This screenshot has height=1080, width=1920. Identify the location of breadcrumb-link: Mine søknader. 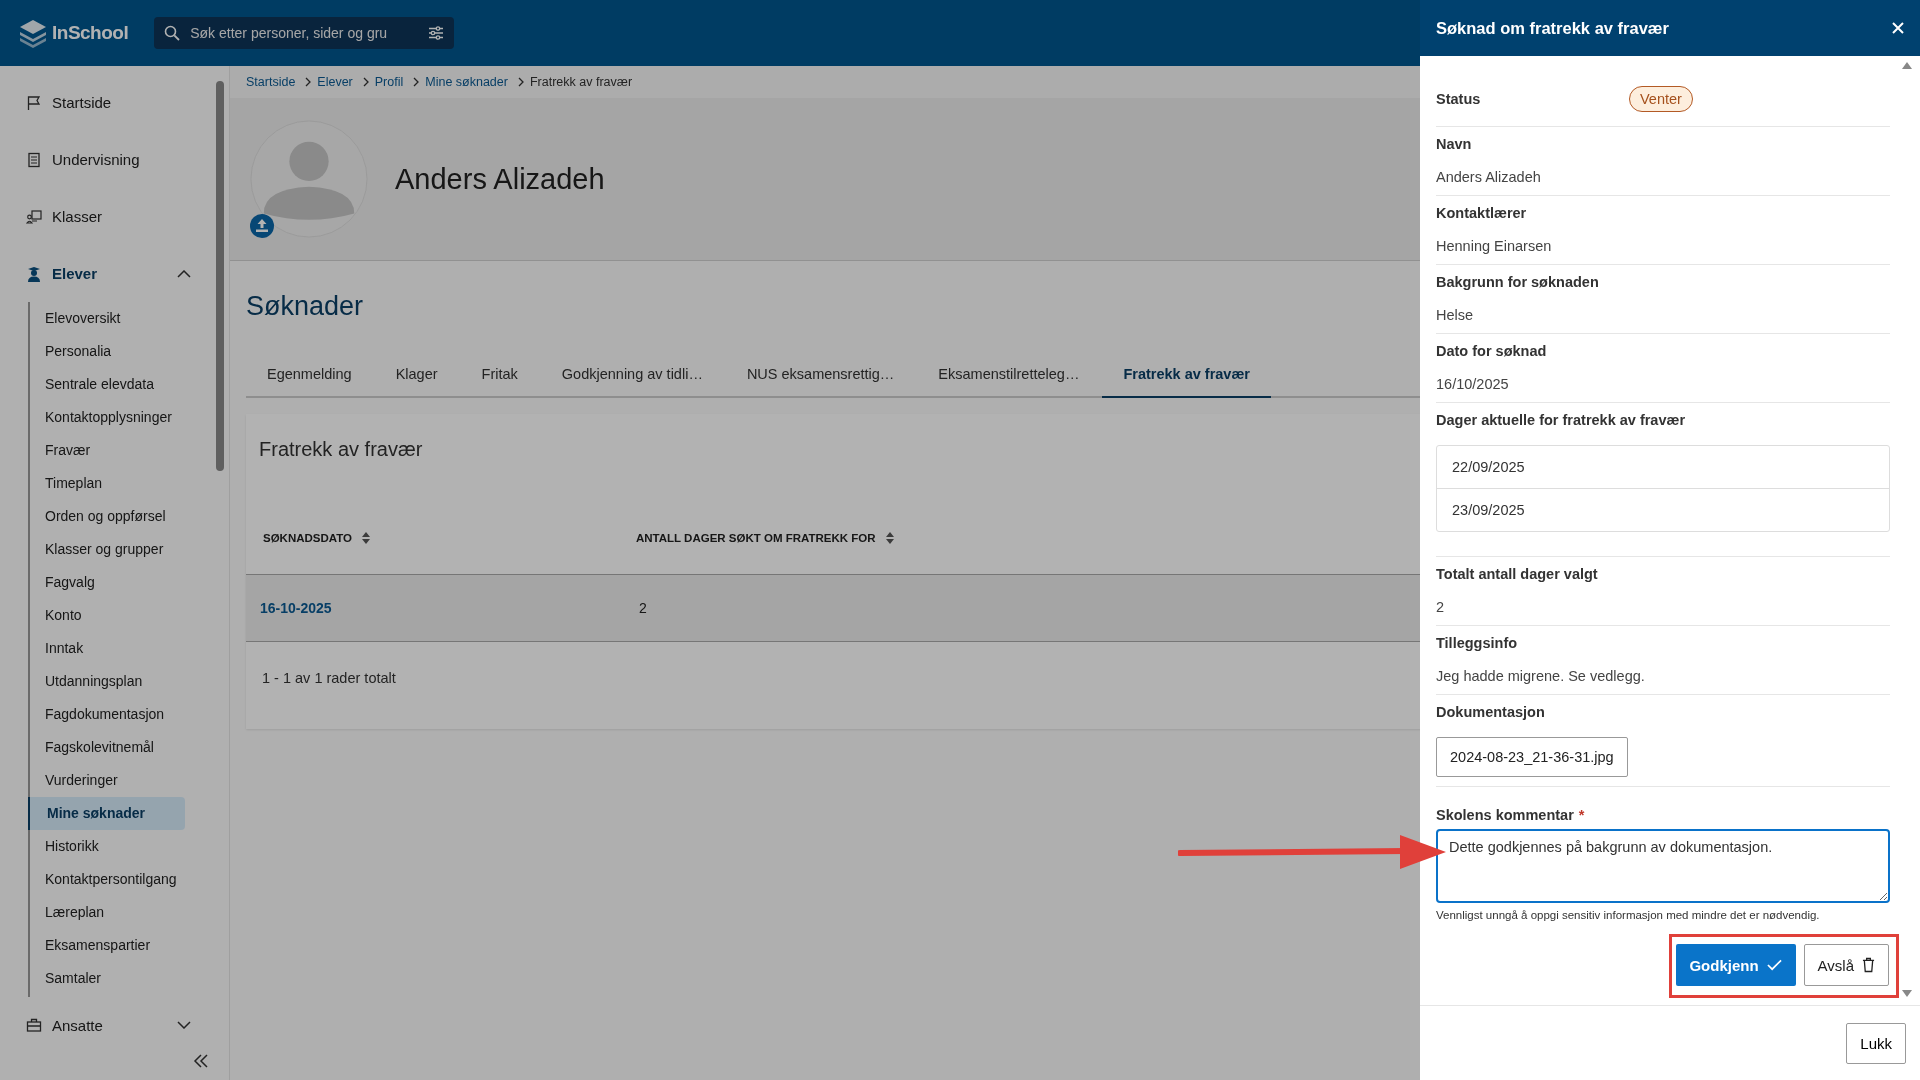
(466, 82).